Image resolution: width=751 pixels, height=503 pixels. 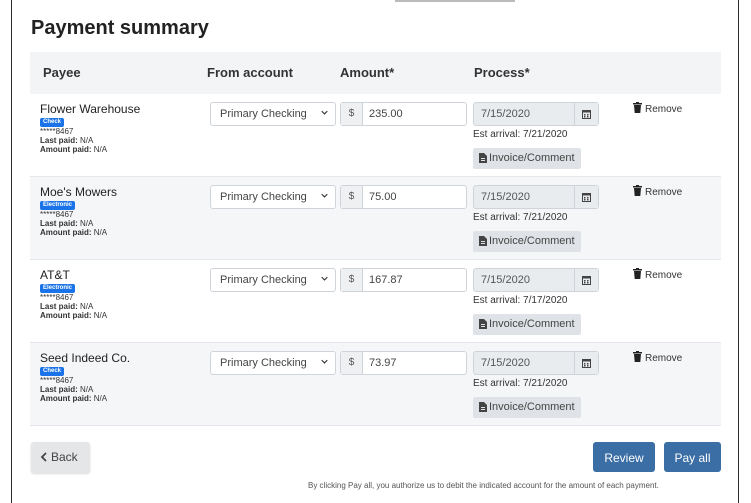 What do you see at coordinates (90, 109) in the screenshot?
I see `payee-name: Flower Warehouse` at bounding box center [90, 109].